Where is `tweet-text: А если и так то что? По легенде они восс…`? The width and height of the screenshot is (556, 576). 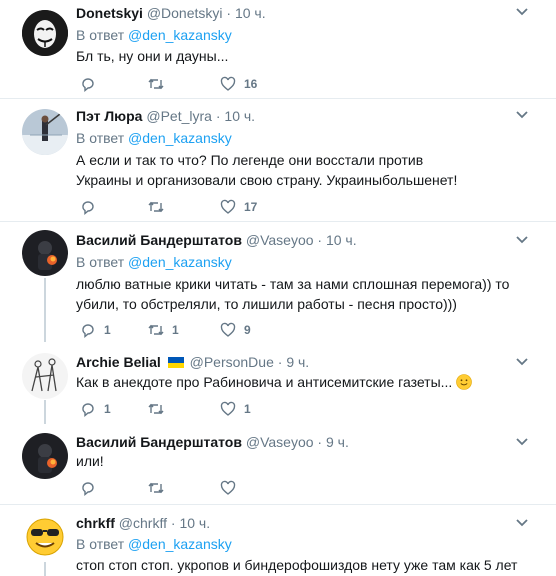
tweet-text: А если и так то что? По легенде они восс… is located at coordinates (267, 170).